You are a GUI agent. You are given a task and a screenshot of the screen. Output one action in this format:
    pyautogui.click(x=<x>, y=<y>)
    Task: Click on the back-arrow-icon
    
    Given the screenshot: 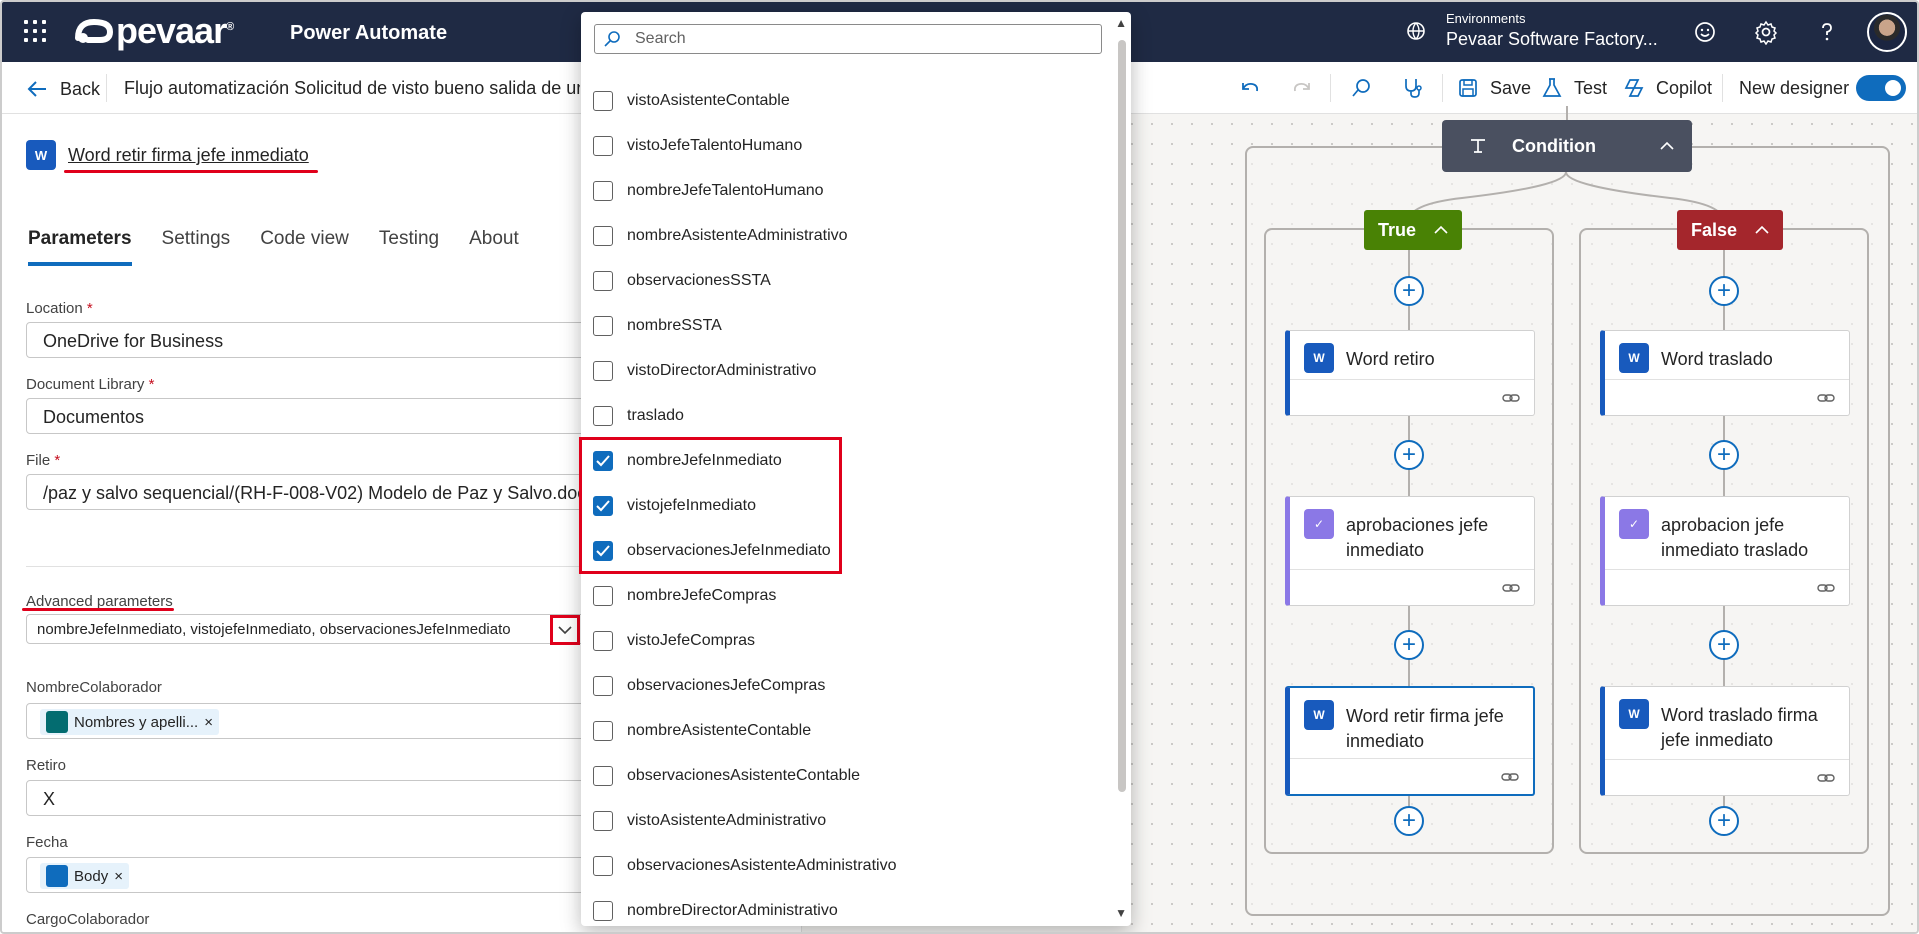 What is the action you would take?
    pyautogui.click(x=36, y=89)
    